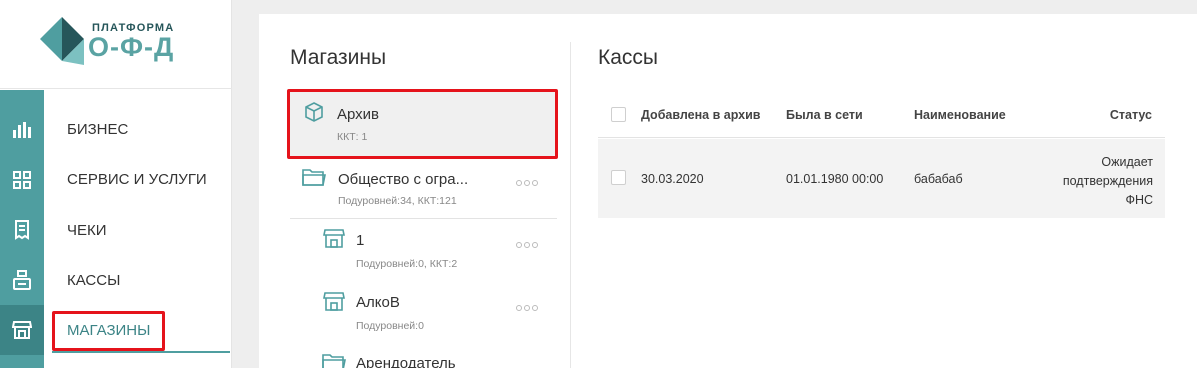 This screenshot has width=1197, height=368. What do you see at coordinates (22, 280) in the screenshot?
I see `cash-register-icon` at bounding box center [22, 280].